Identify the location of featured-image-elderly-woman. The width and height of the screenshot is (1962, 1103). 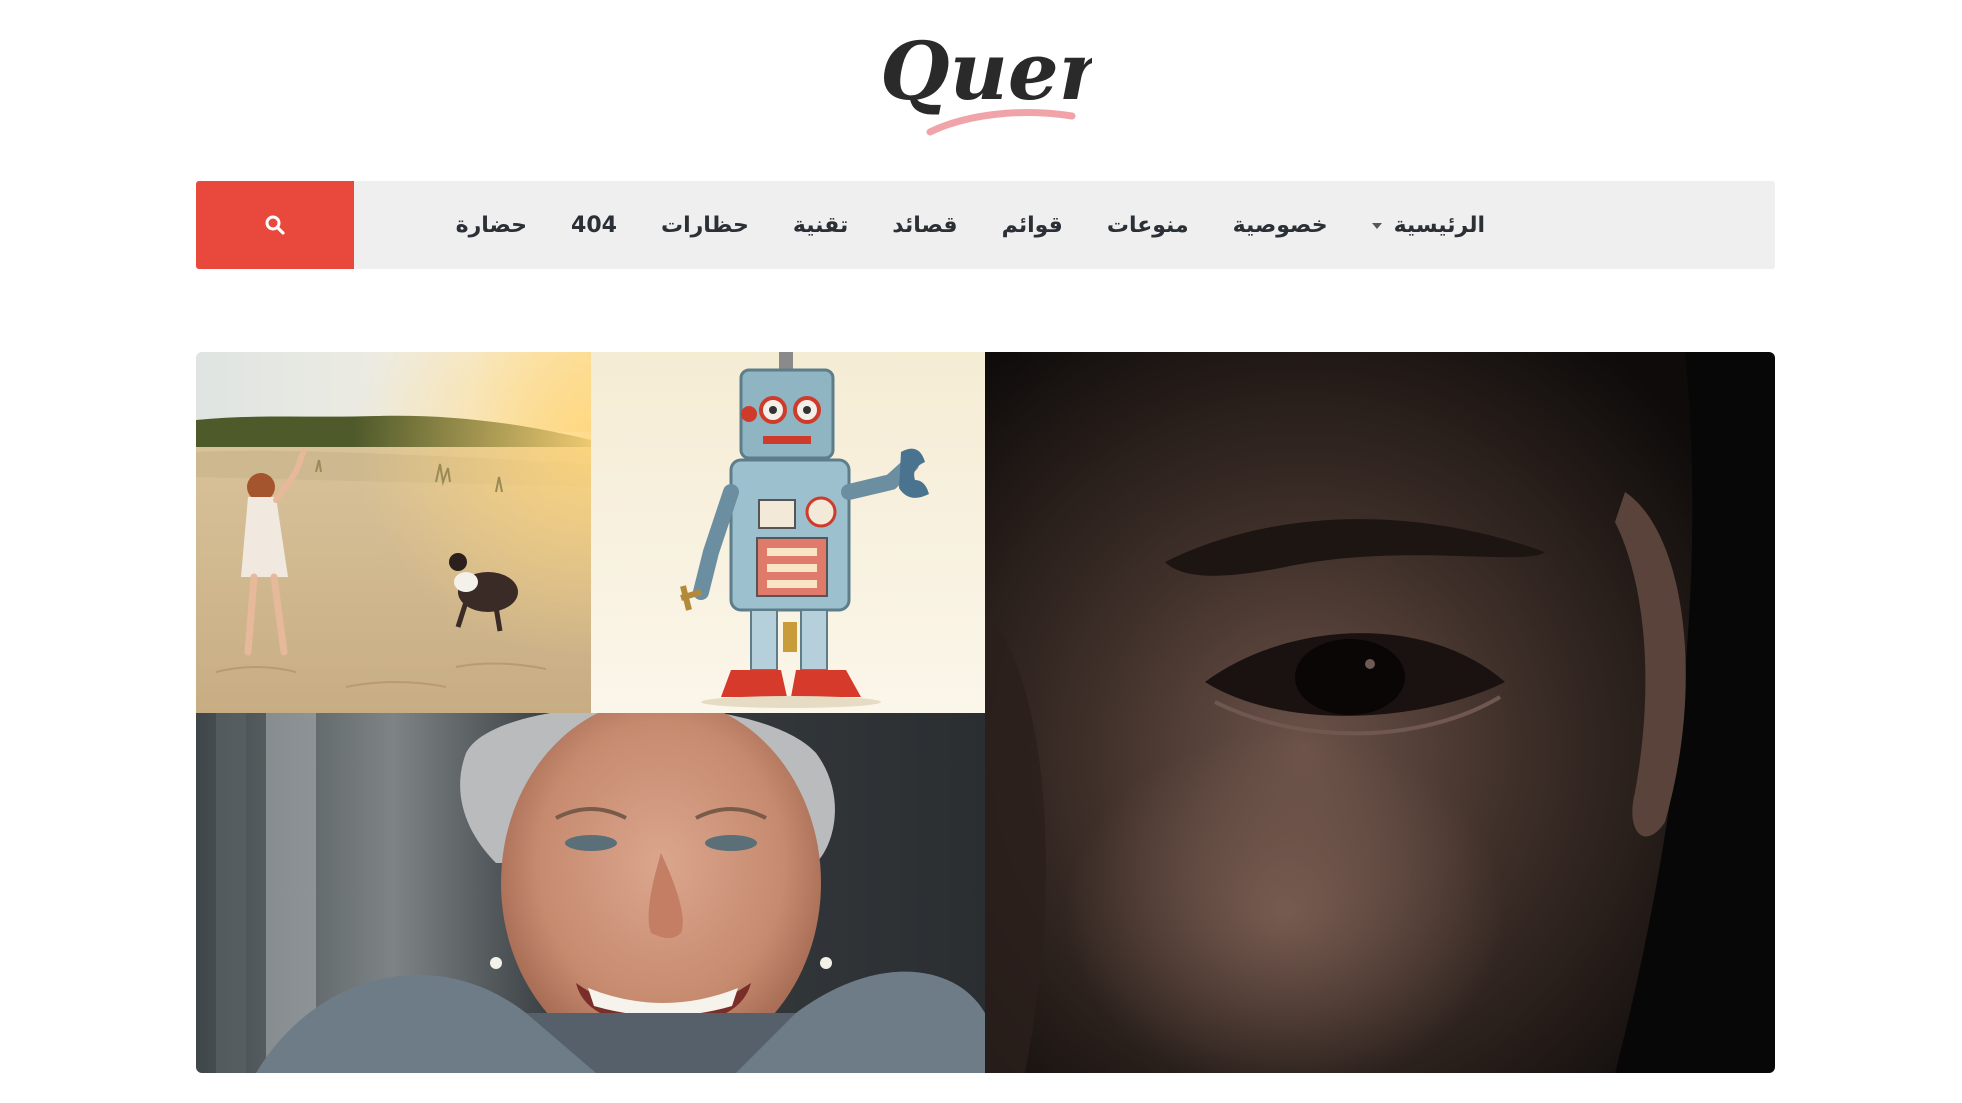
(590, 893).